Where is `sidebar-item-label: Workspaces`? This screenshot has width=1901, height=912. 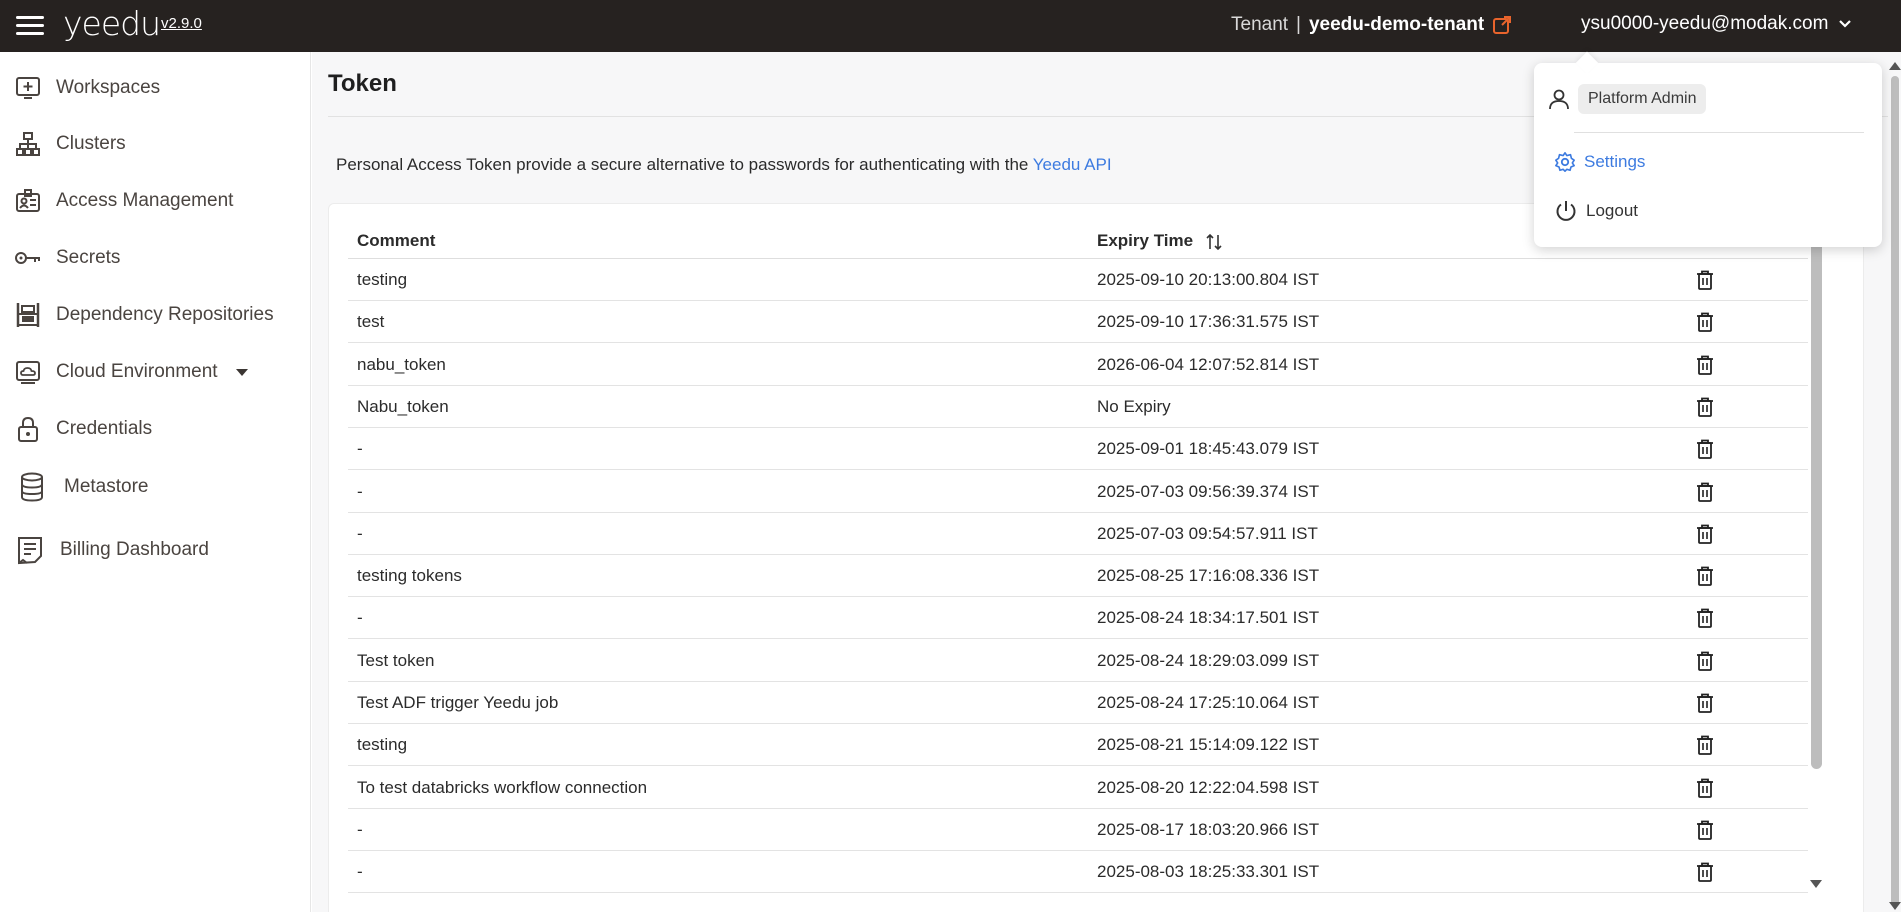
sidebar-item-label: Workspaces is located at coordinates (108, 87).